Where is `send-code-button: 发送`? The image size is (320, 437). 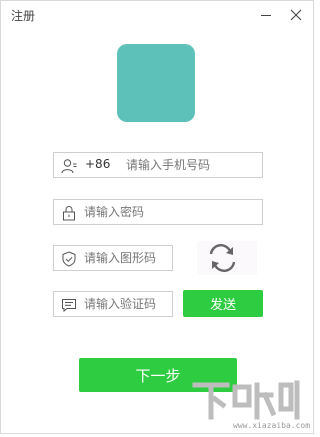
send-code-button: 发送 is located at coordinates (223, 303).